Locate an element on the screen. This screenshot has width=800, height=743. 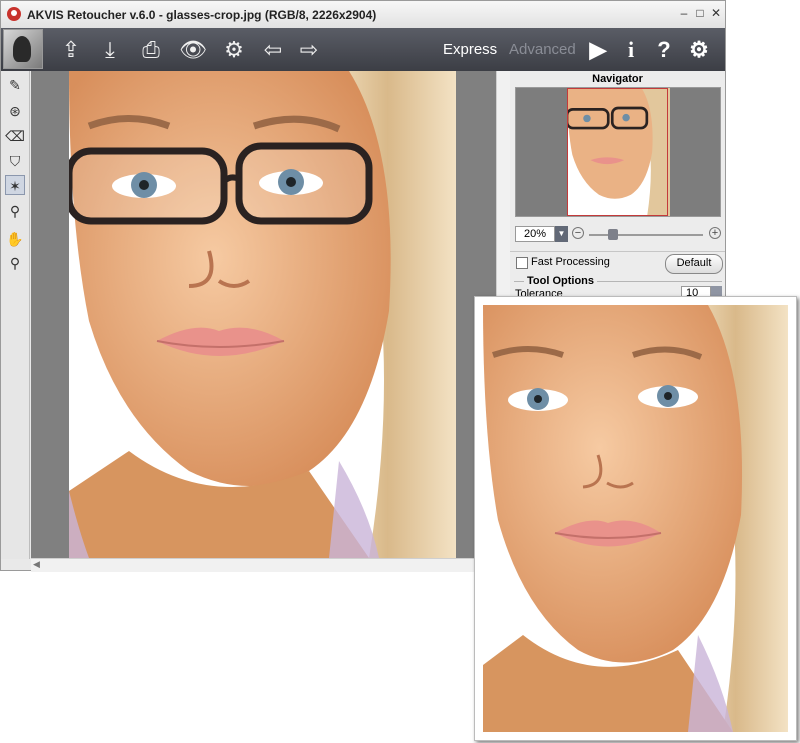
navigator-thumbnail is located at coordinates (618, 152).